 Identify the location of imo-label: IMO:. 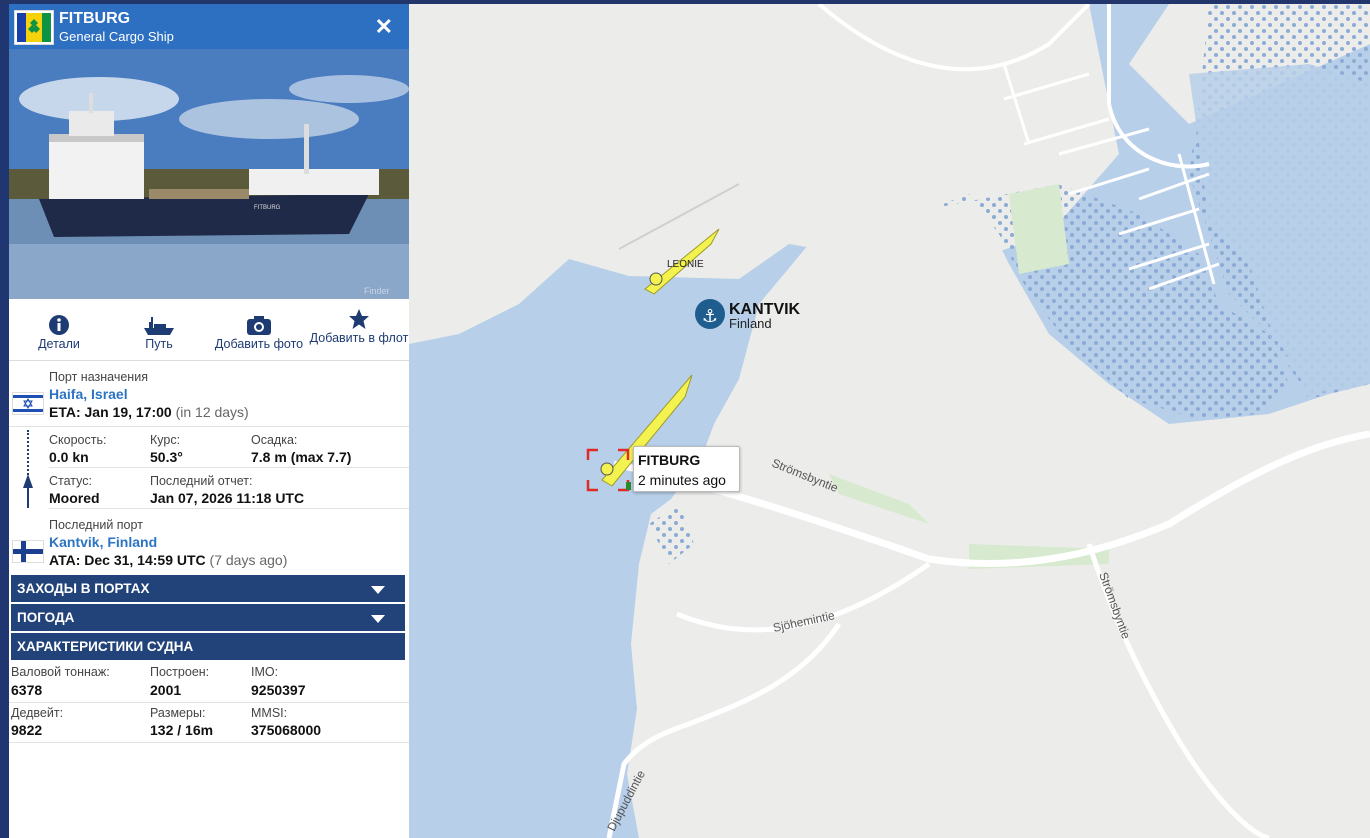
(265, 672).